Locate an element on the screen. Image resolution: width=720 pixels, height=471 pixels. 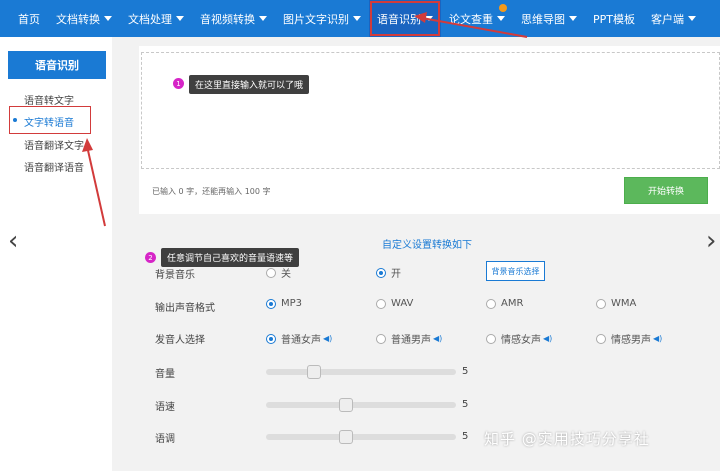
nav-item-label: 首页 is located at coordinates (29, 19).